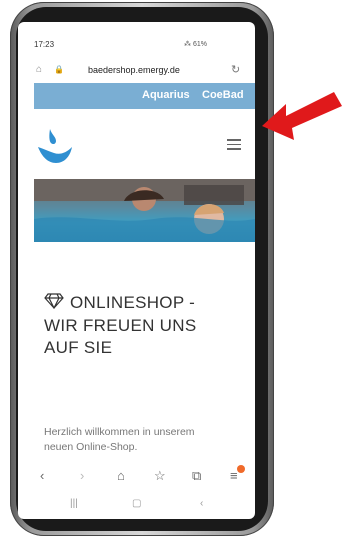 The height and width of the screenshot is (541, 349). What do you see at coordinates (78, 347) in the screenshot?
I see `heading-line-3: AUF SIE` at bounding box center [78, 347].